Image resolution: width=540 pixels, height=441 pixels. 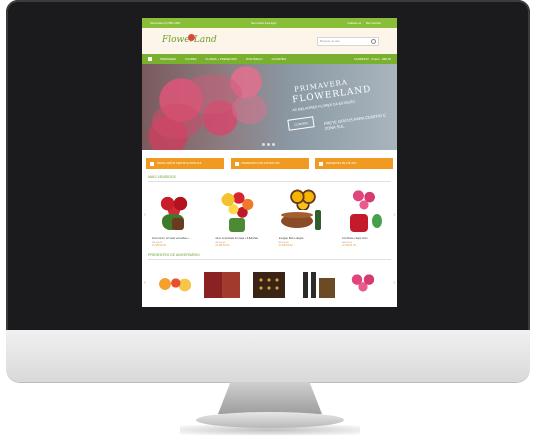 What do you see at coordinates (321, 163) in the screenshot?
I see `gift-icon` at bounding box center [321, 163].